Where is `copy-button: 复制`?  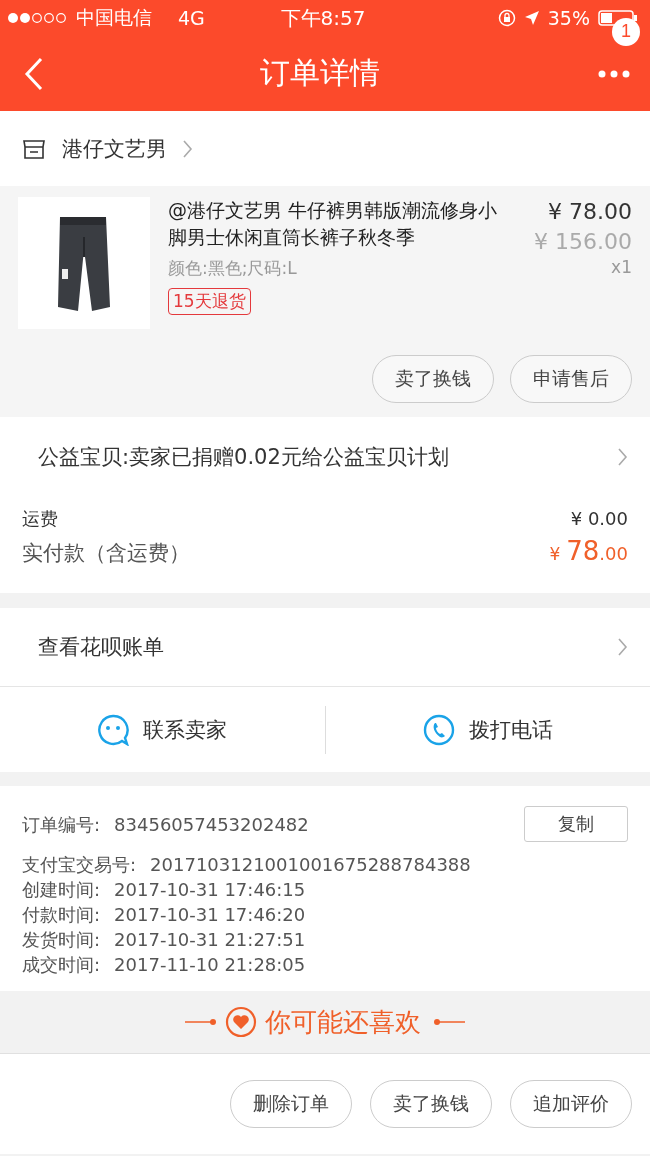 copy-button: 复制 is located at coordinates (576, 824).